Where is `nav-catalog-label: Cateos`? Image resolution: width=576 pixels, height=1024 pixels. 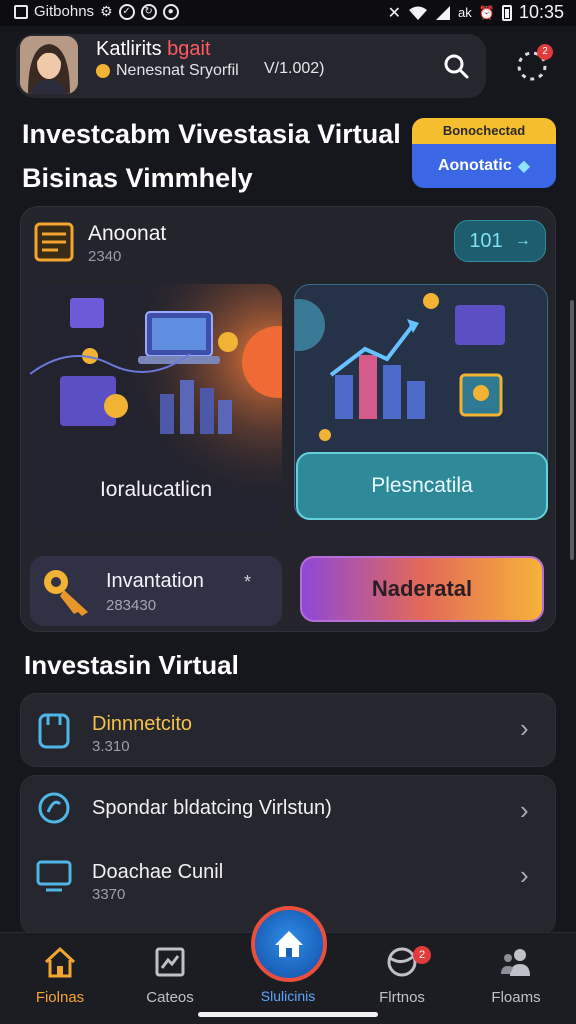
nav-catalog-label: Cateos is located at coordinates (170, 997).